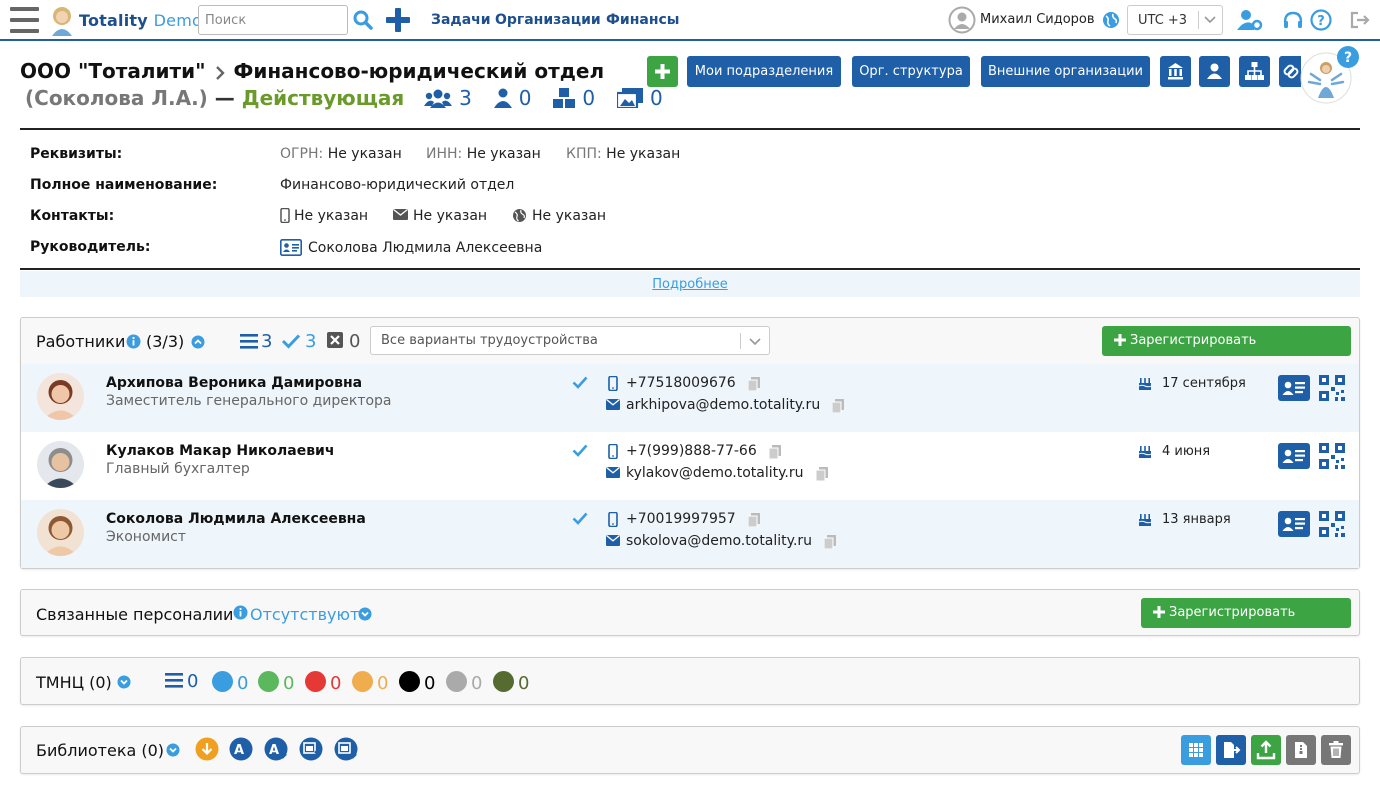  I want to click on employee-phone: +70019997957, so click(681, 519).